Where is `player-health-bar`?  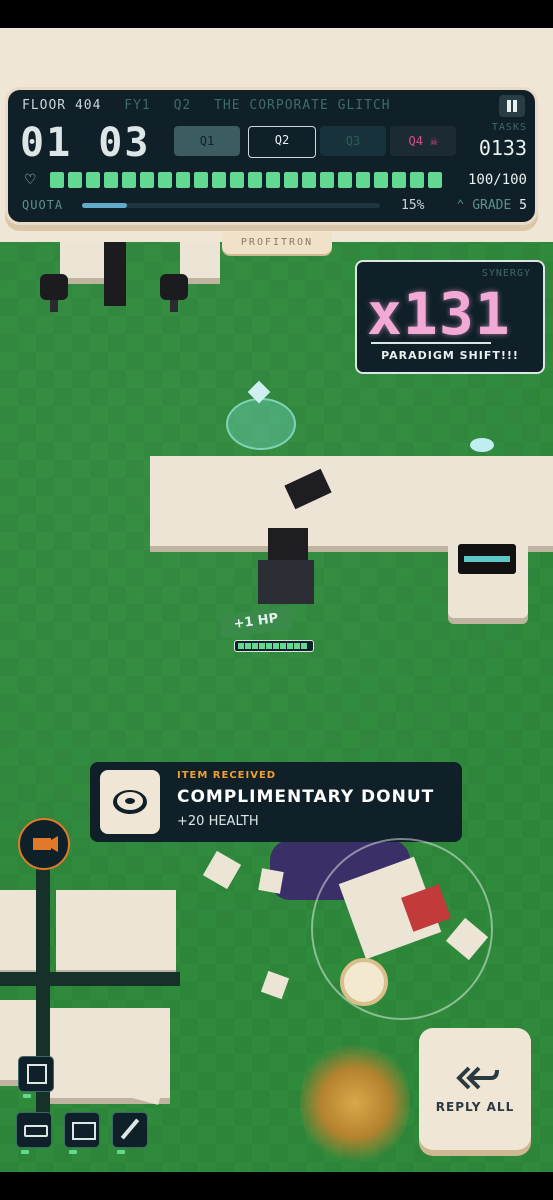 player-health-bar is located at coordinates (274, 646).